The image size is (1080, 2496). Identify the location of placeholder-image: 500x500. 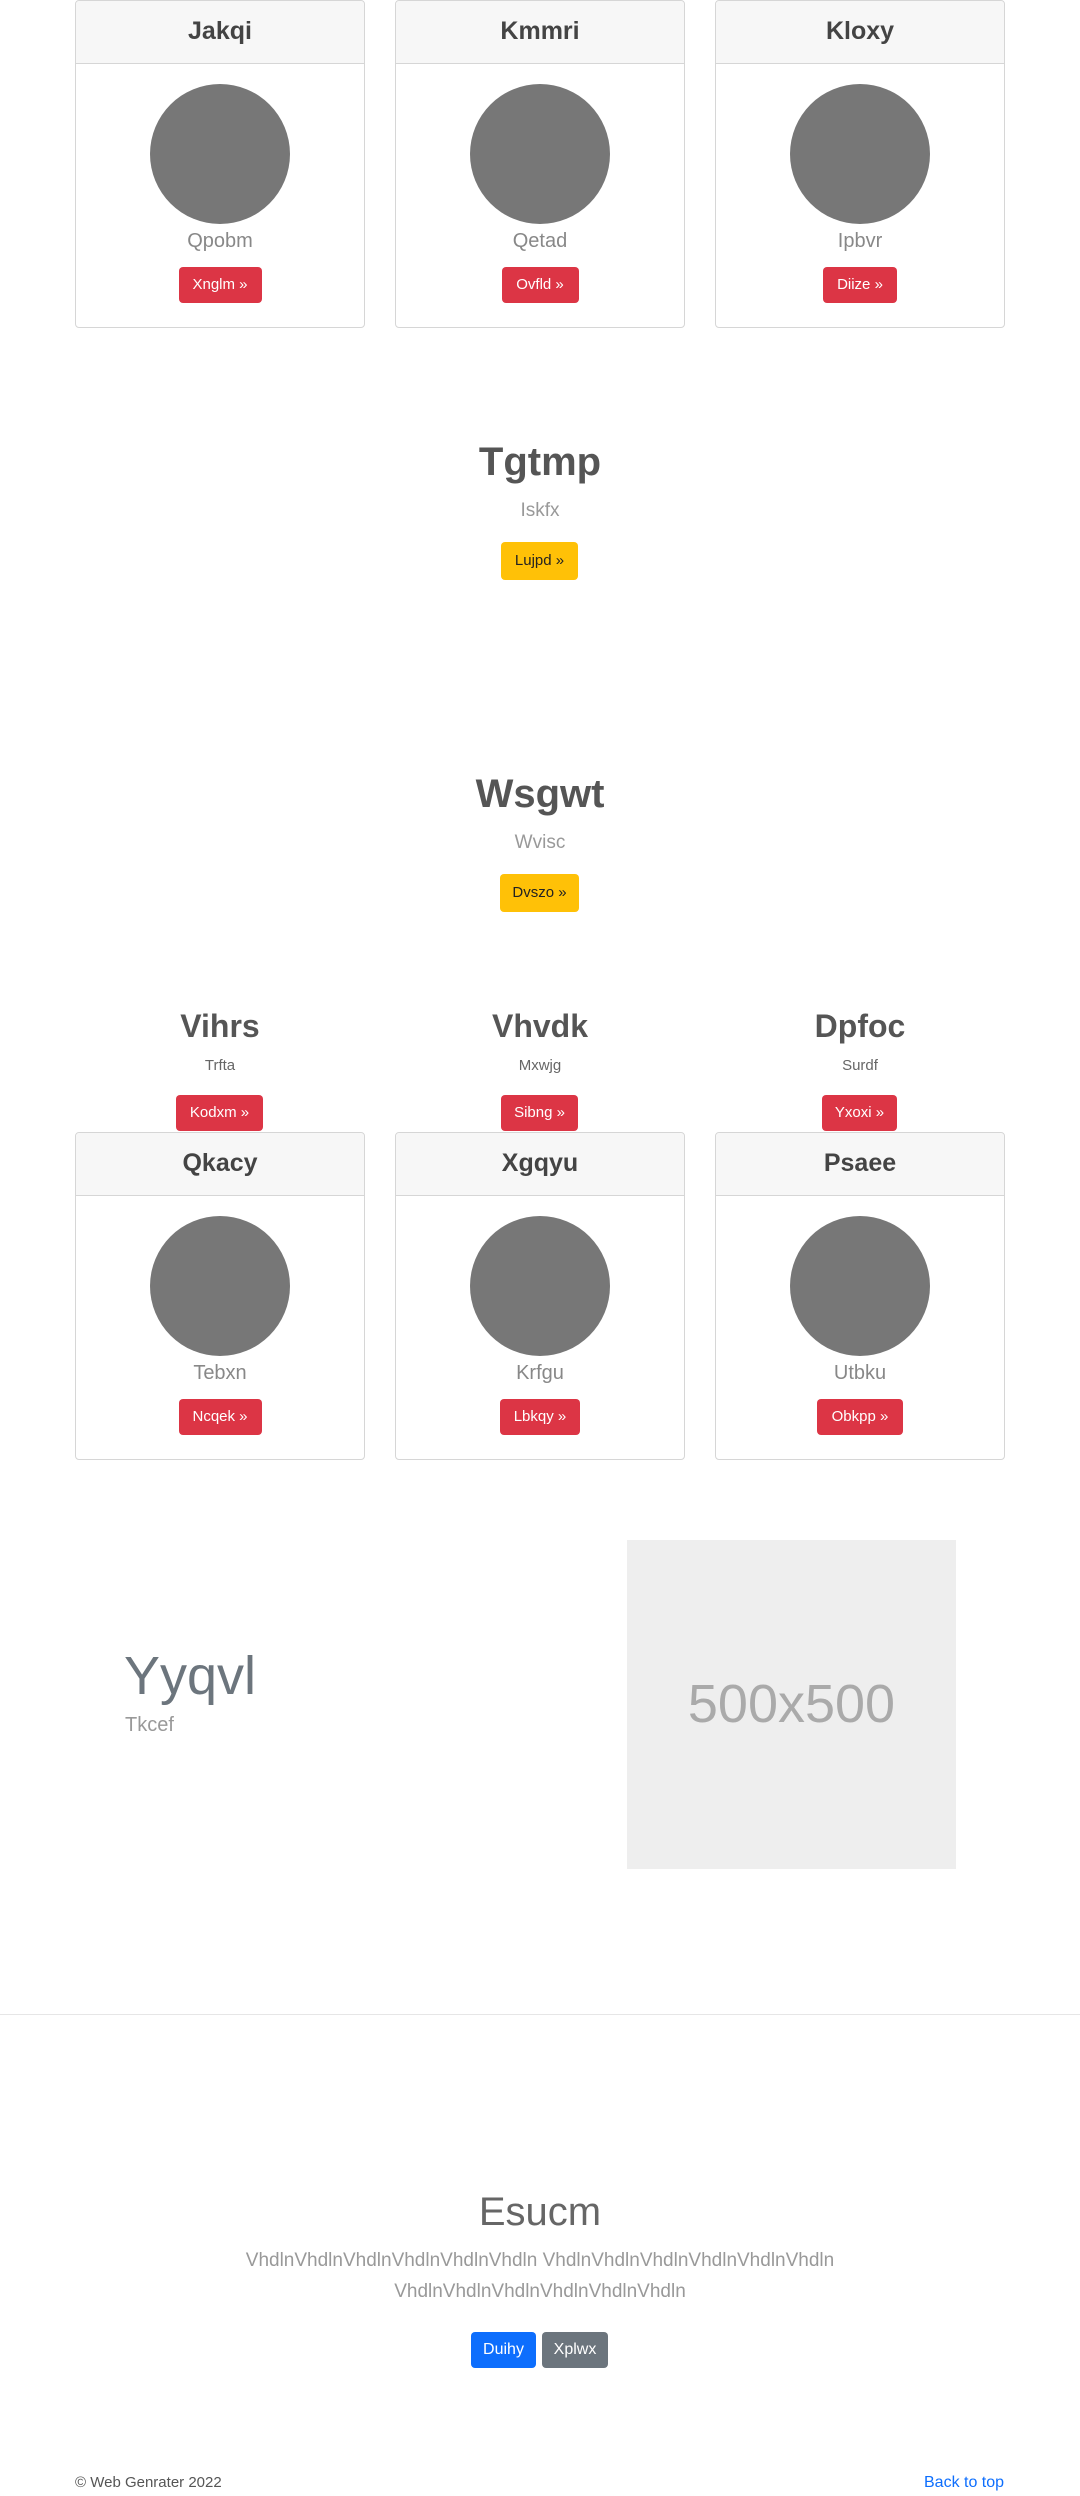
(791, 1704).